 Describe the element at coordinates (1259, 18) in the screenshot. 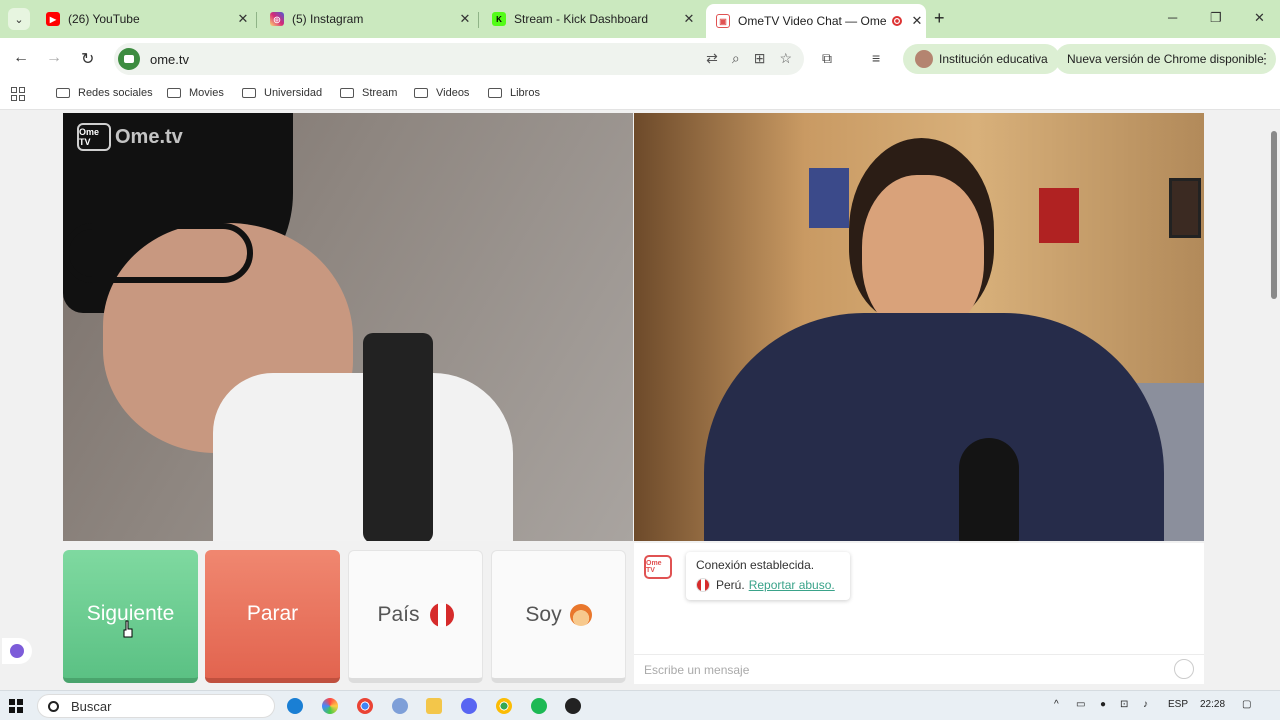

I see `close-window-button: ✕` at that location.